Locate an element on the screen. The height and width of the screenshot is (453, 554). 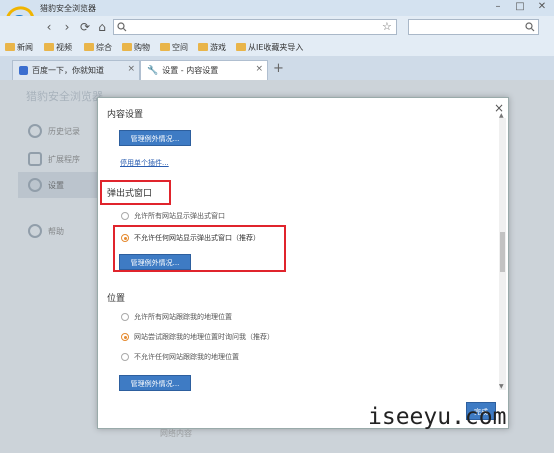
home-button: ⌂ is located at coordinates (102, 27).